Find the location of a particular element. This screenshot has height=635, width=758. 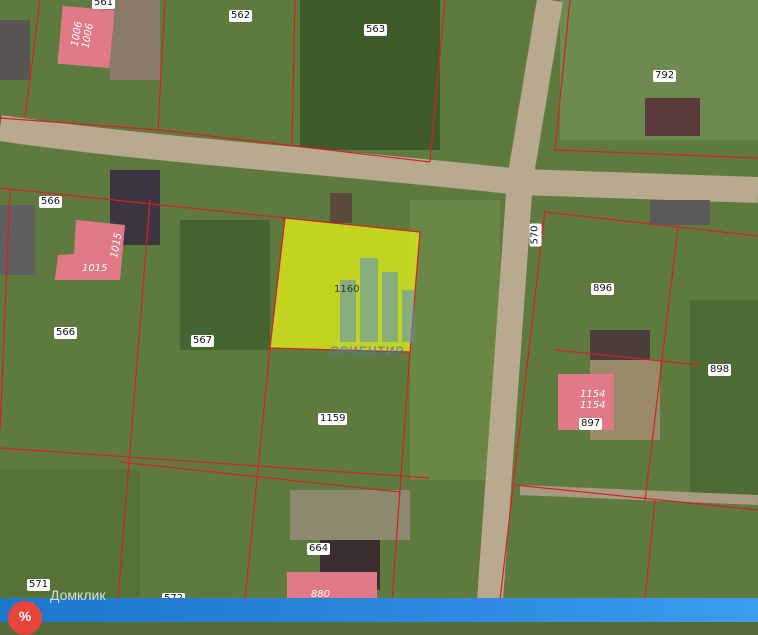

domclick-logo-icon: % is located at coordinates (25, 618).